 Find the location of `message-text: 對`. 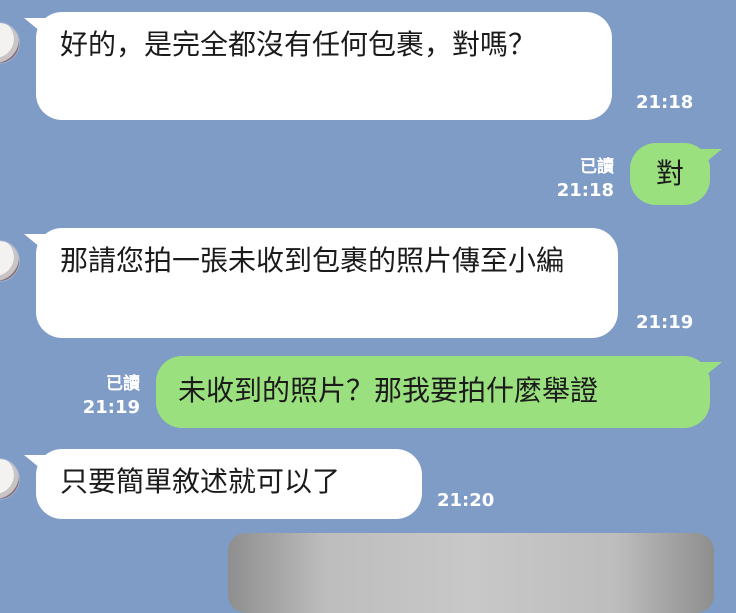

message-text: 對 is located at coordinates (669, 173).